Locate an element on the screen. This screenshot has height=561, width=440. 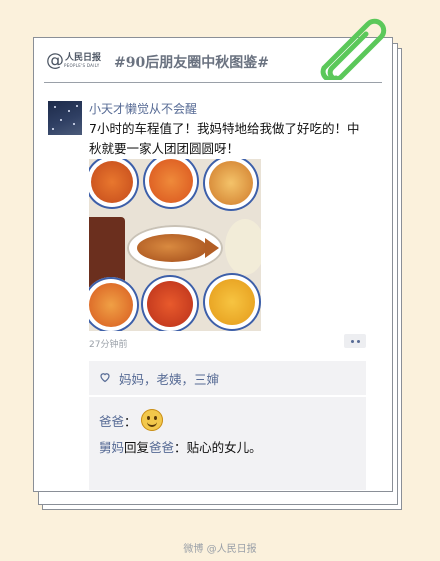
logo-at-mark: @ is located at coordinates (55, 60).